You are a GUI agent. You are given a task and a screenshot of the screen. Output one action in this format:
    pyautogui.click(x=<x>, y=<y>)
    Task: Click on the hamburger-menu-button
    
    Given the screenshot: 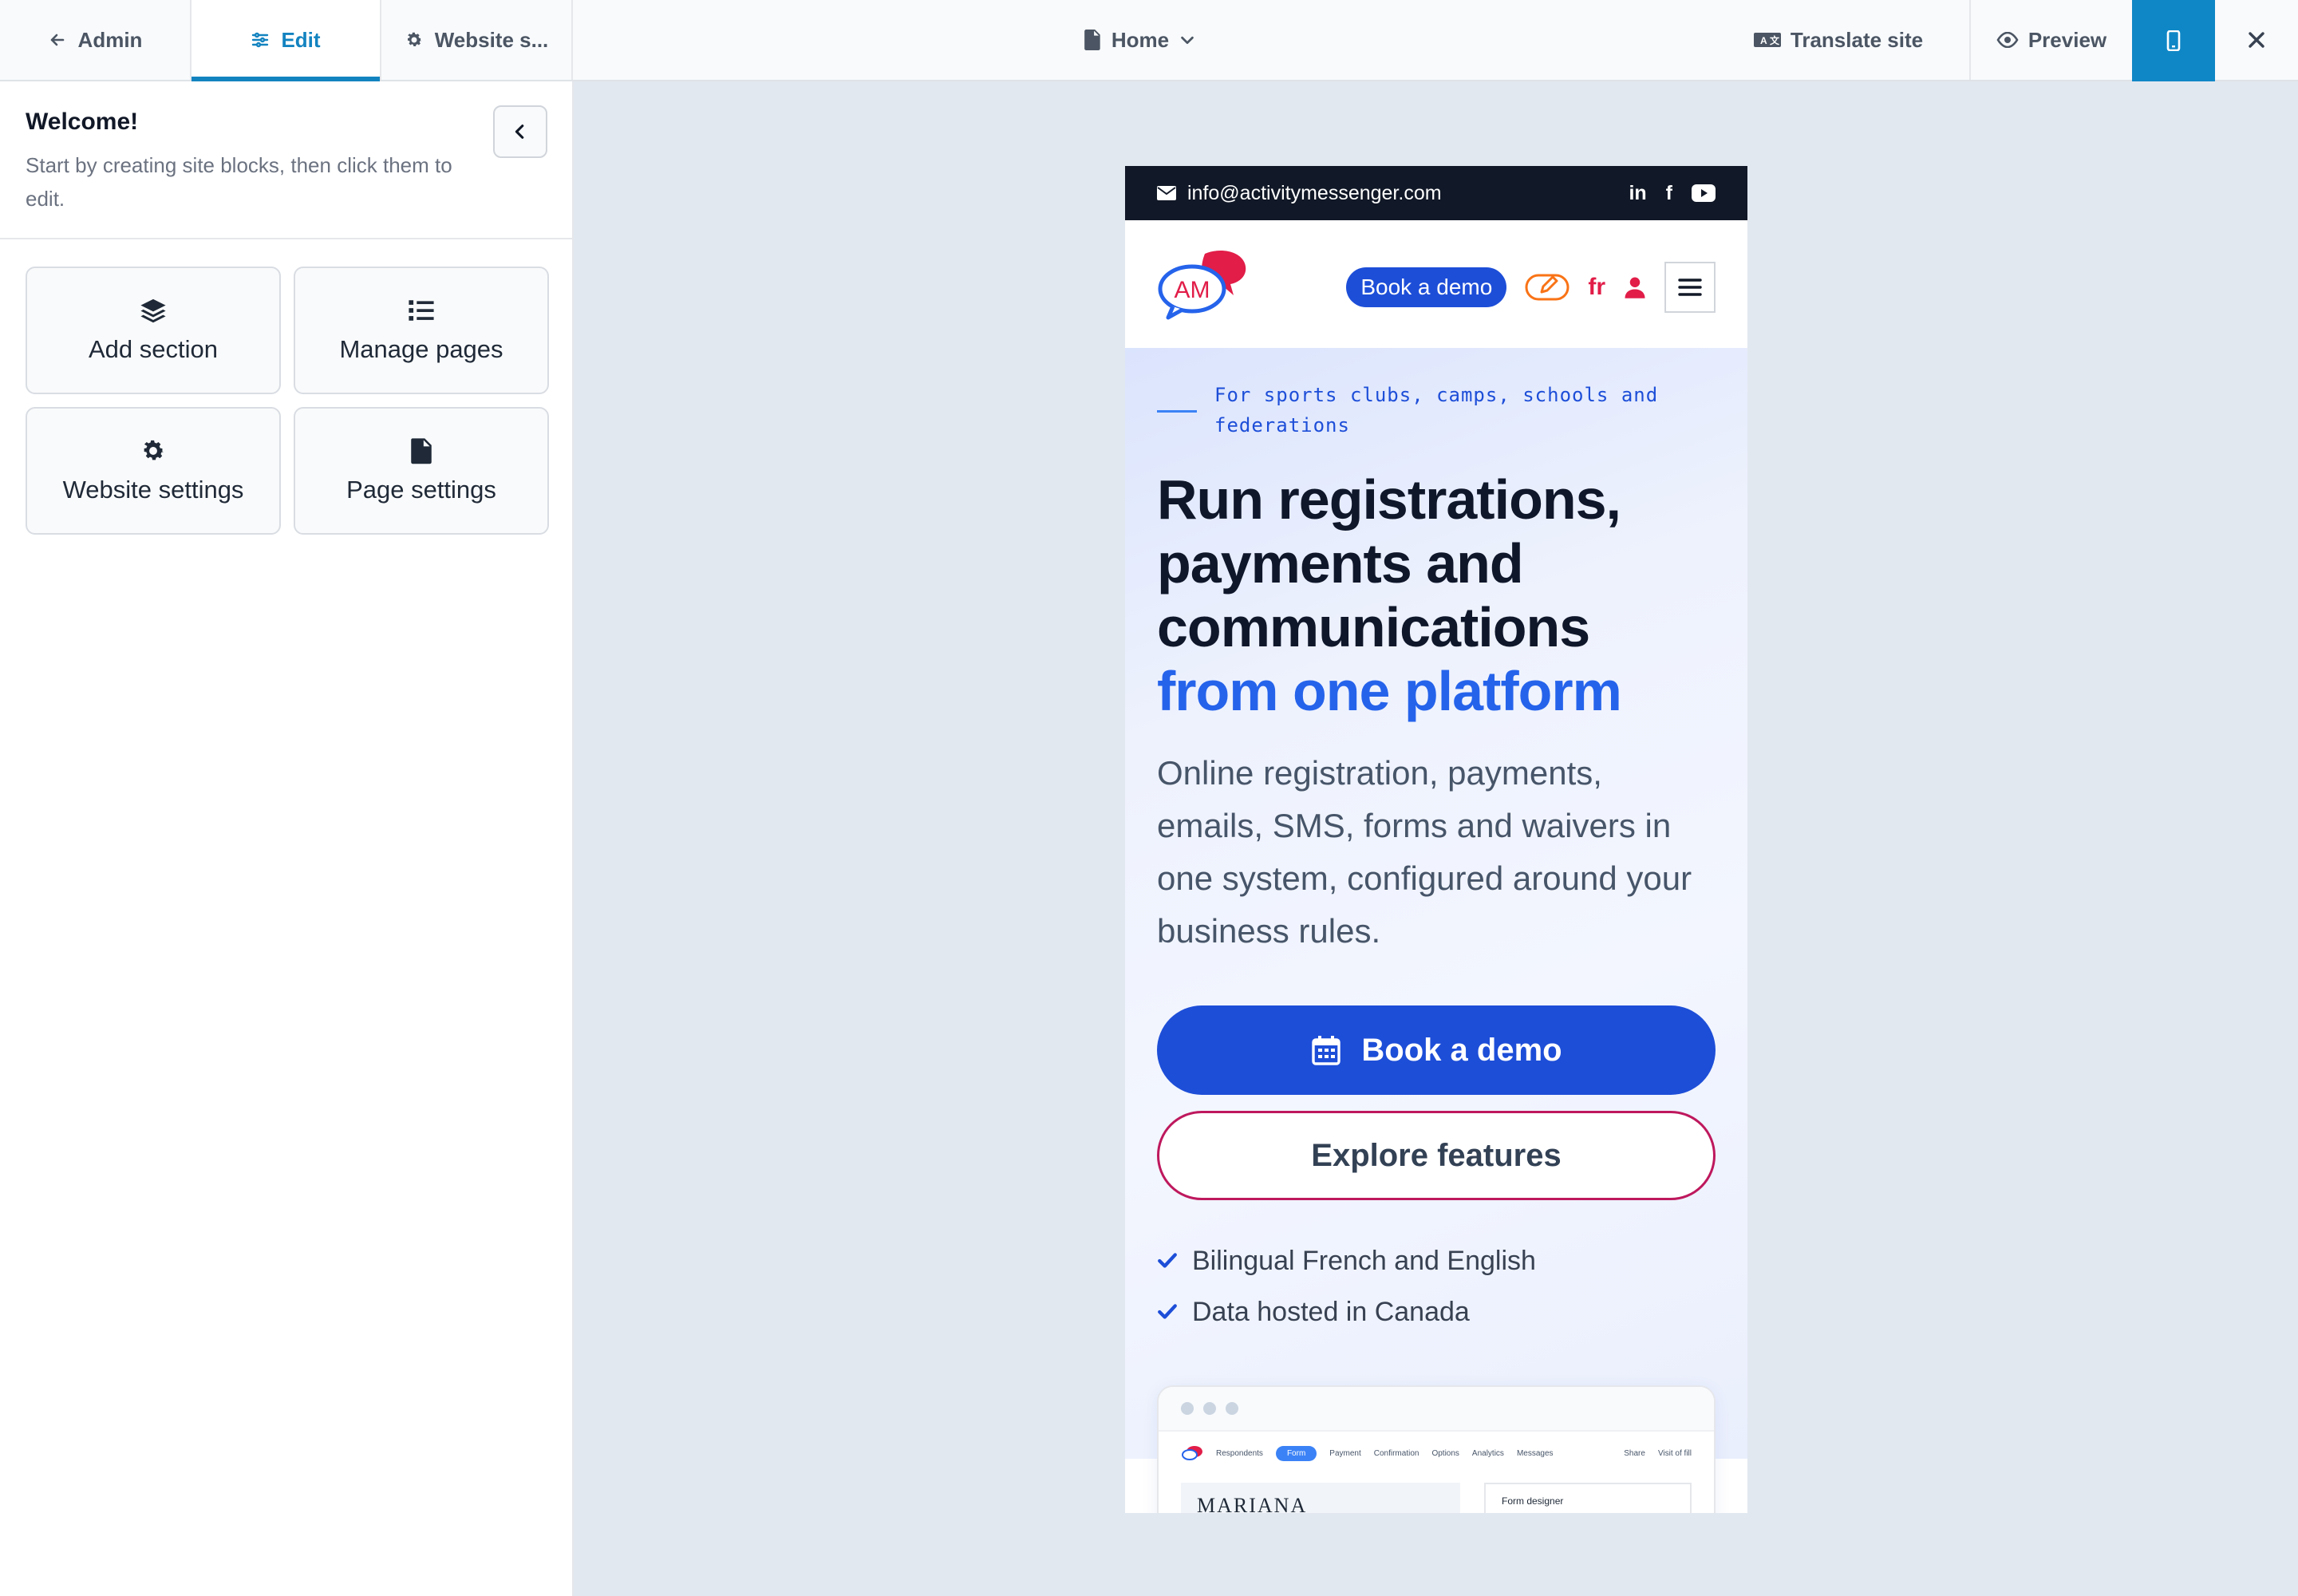 What is the action you would take?
    pyautogui.click(x=1690, y=287)
    